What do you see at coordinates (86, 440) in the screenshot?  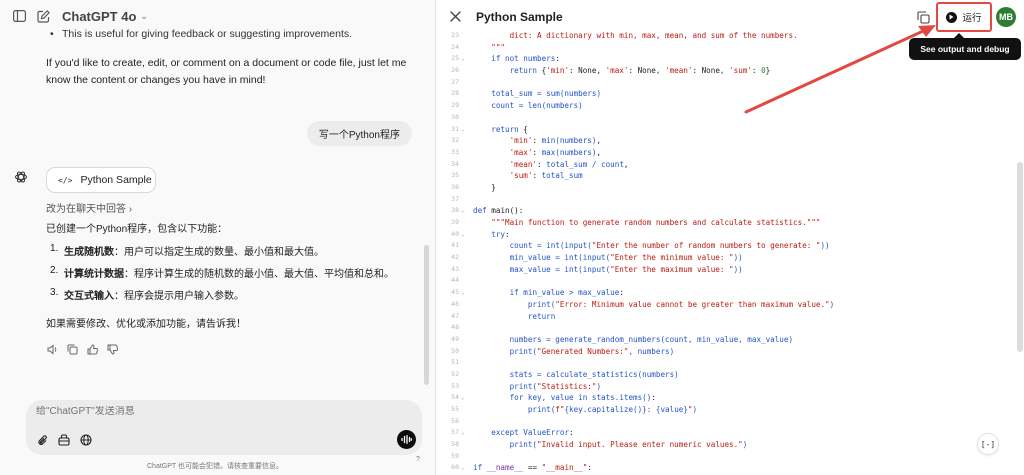 I see `globe-icon` at bounding box center [86, 440].